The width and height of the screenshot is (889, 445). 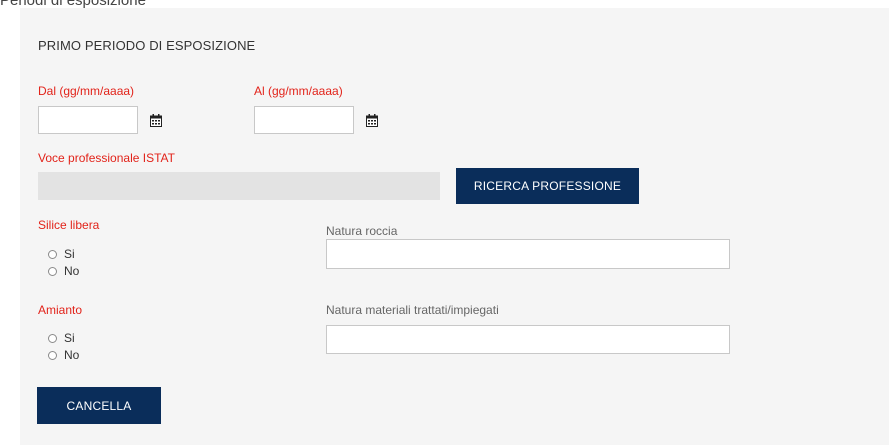 What do you see at coordinates (86, 91) in the screenshot?
I see `dal-label: Dal (gg/mm/aaaa)` at bounding box center [86, 91].